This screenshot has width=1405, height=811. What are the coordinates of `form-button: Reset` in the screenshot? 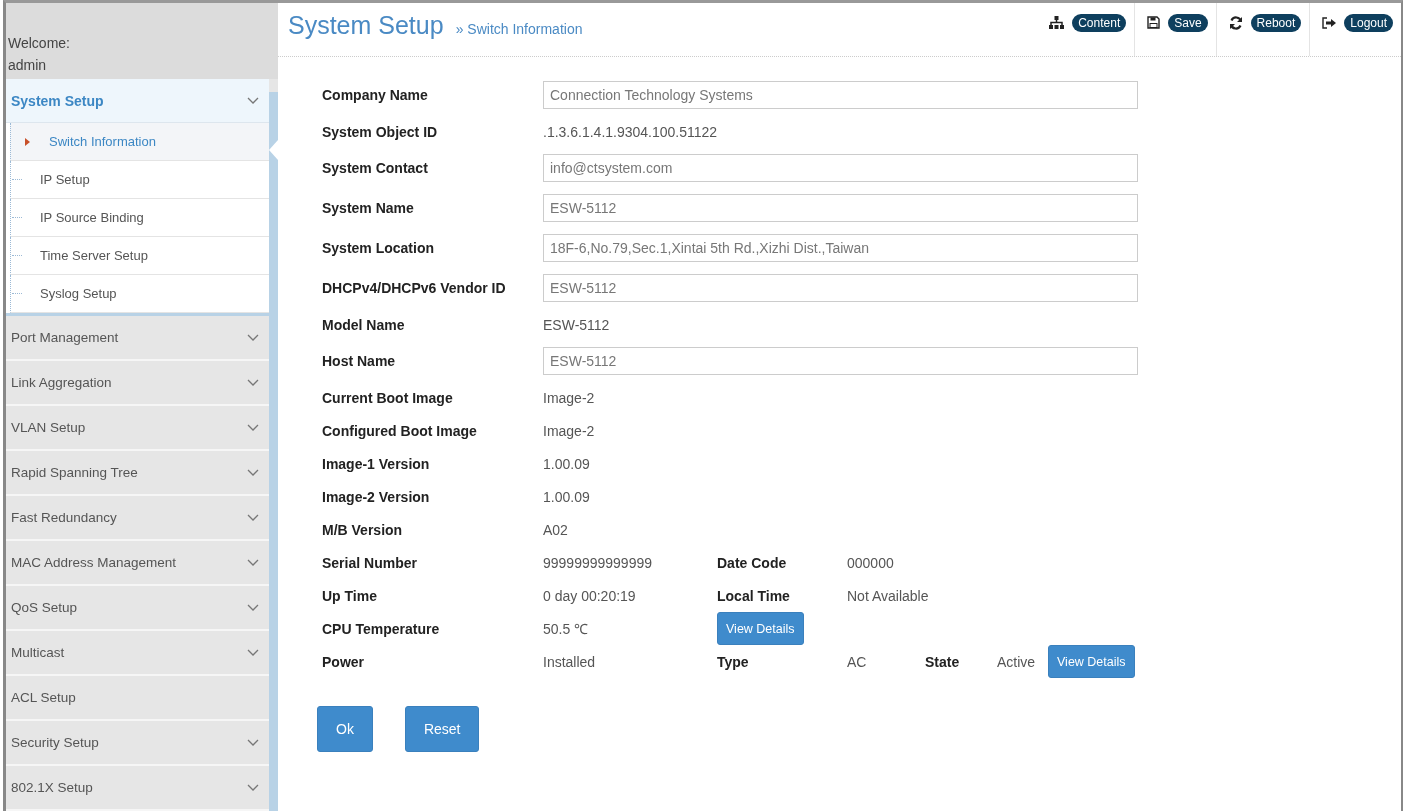 It's located at (442, 729).